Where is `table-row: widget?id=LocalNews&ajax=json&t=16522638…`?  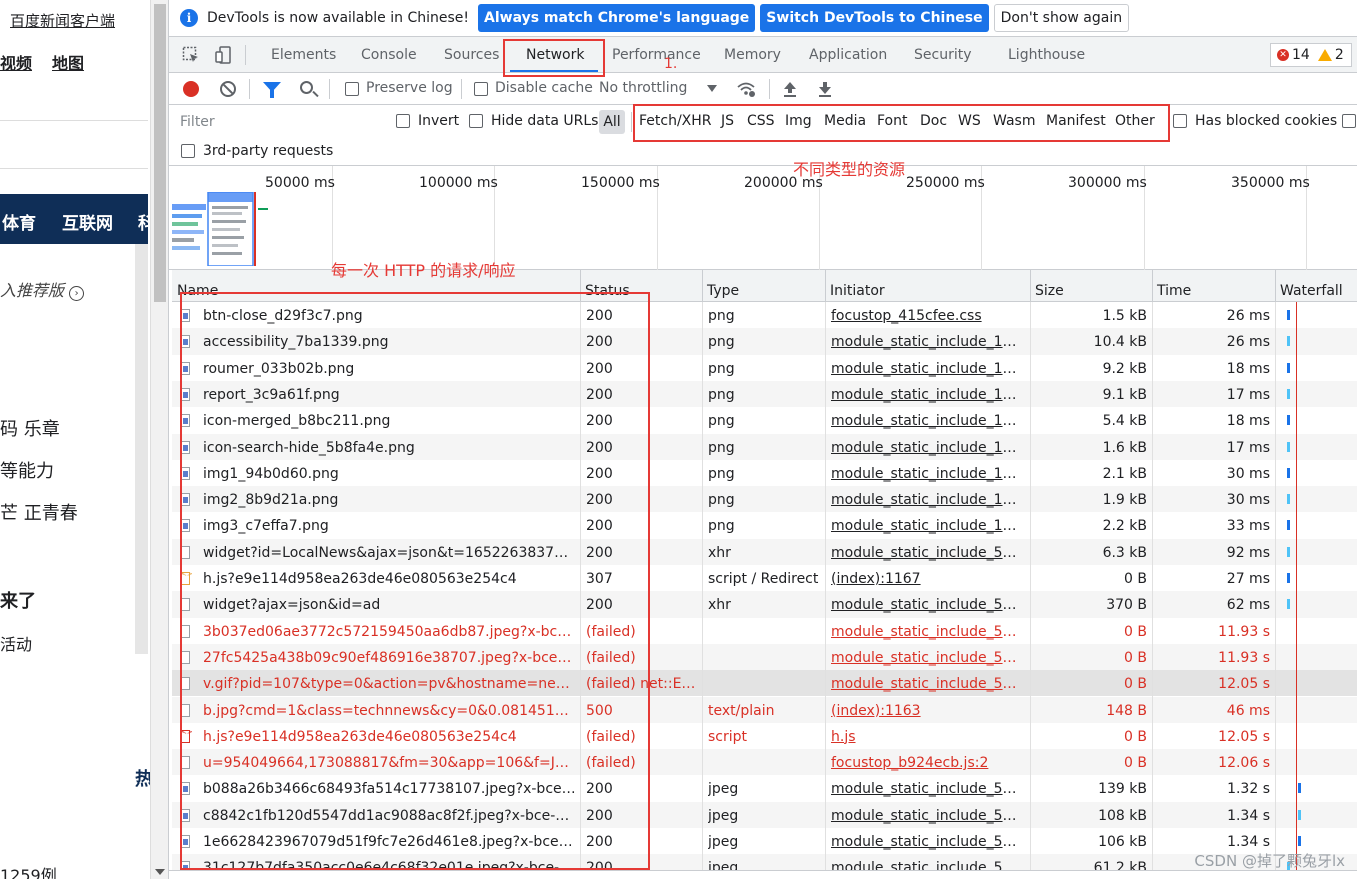
table-row: widget?id=LocalNews&ajax=json&t=16522638… is located at coordinates (764, 551).